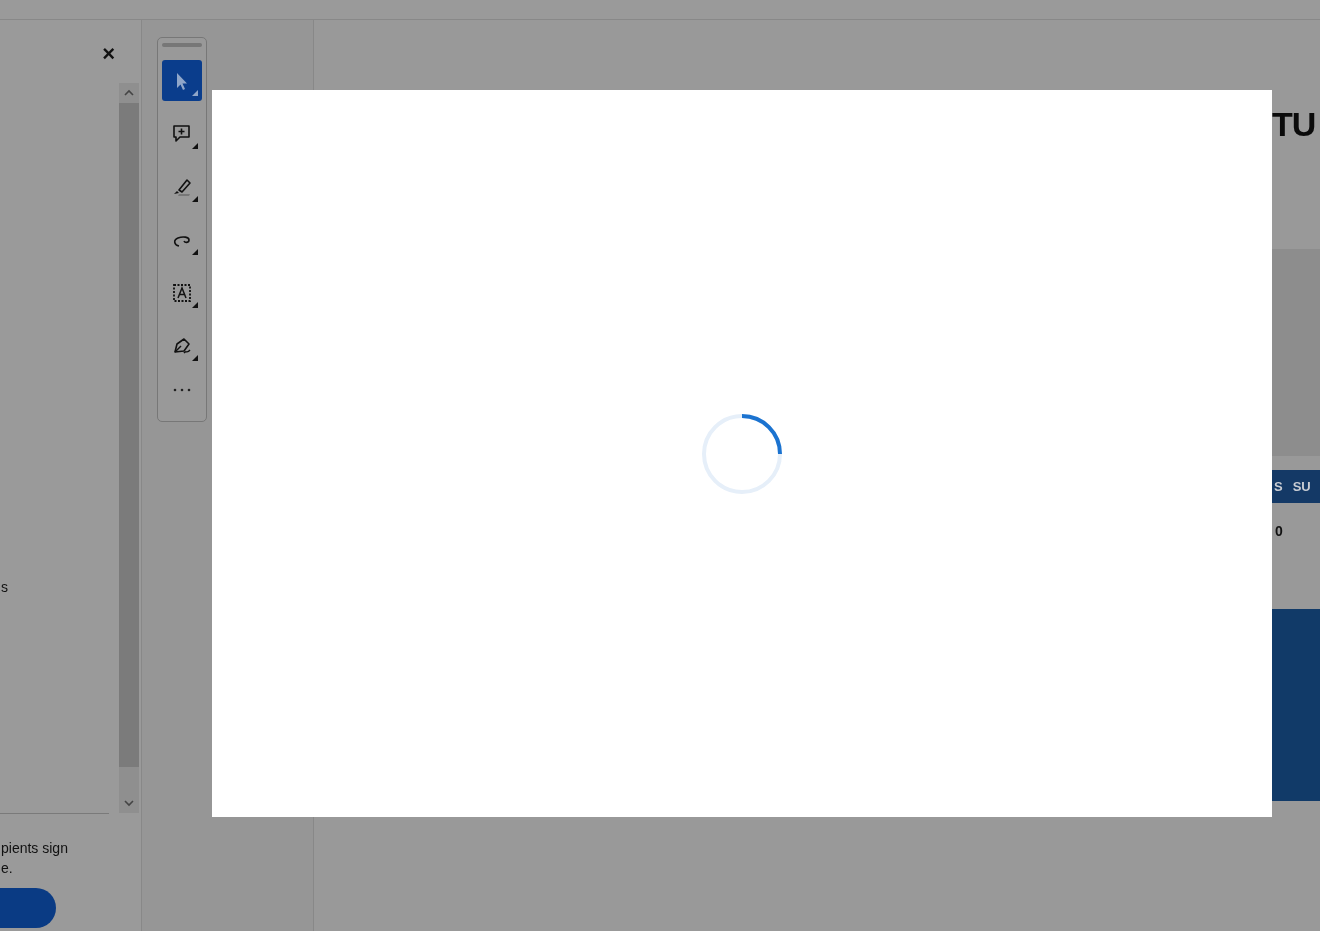  Describe the element at coordinates (35, 858) in the screenshot. I see `description-text: pients sign e.` at that location.